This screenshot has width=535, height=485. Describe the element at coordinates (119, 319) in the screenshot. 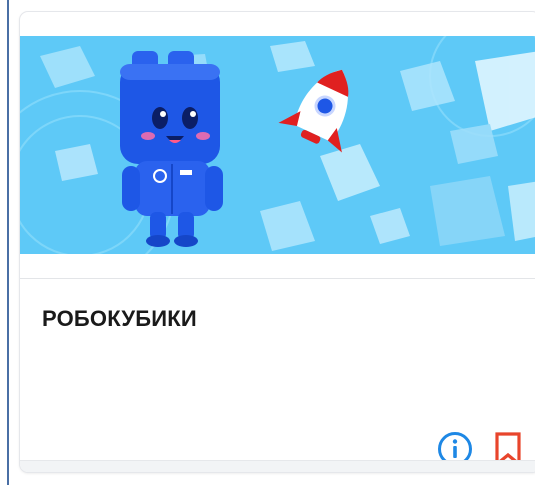

I see `card-title: РОБОКУБИКИ` at that location.